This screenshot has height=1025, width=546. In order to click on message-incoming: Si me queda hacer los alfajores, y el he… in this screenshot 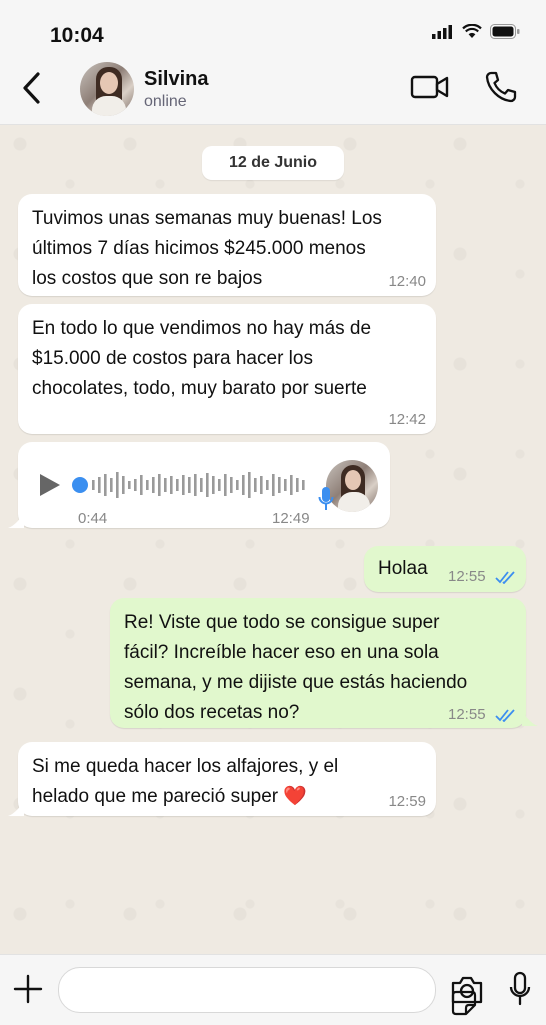, I will do `click(227, 779)`.